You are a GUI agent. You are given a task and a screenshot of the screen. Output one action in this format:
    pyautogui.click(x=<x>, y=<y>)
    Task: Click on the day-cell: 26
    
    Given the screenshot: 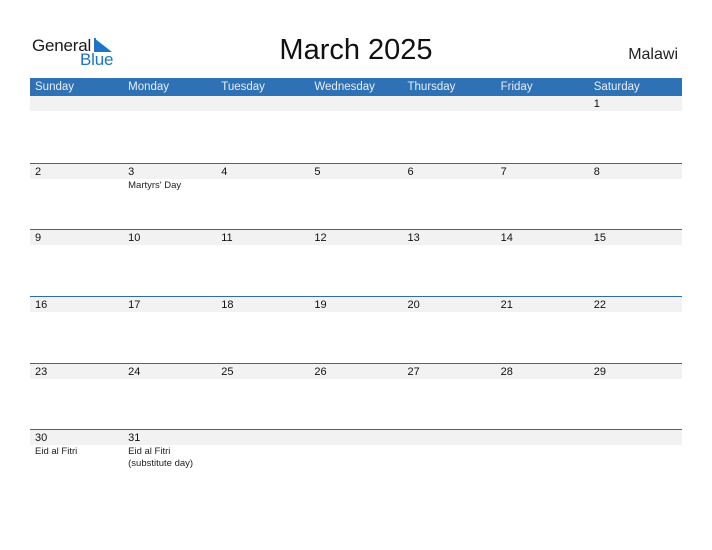 What is the action you would take?
    pyautogui.click(x=356, y=396)
    